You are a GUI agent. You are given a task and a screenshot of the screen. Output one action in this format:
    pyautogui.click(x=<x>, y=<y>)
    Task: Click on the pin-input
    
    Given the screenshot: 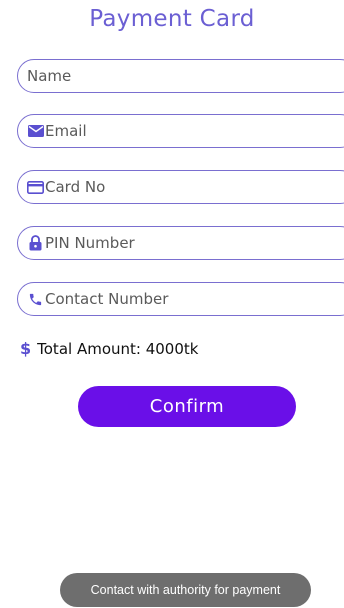 What is the action you would take?
    pyautogui.click(x=185, y=243)
    